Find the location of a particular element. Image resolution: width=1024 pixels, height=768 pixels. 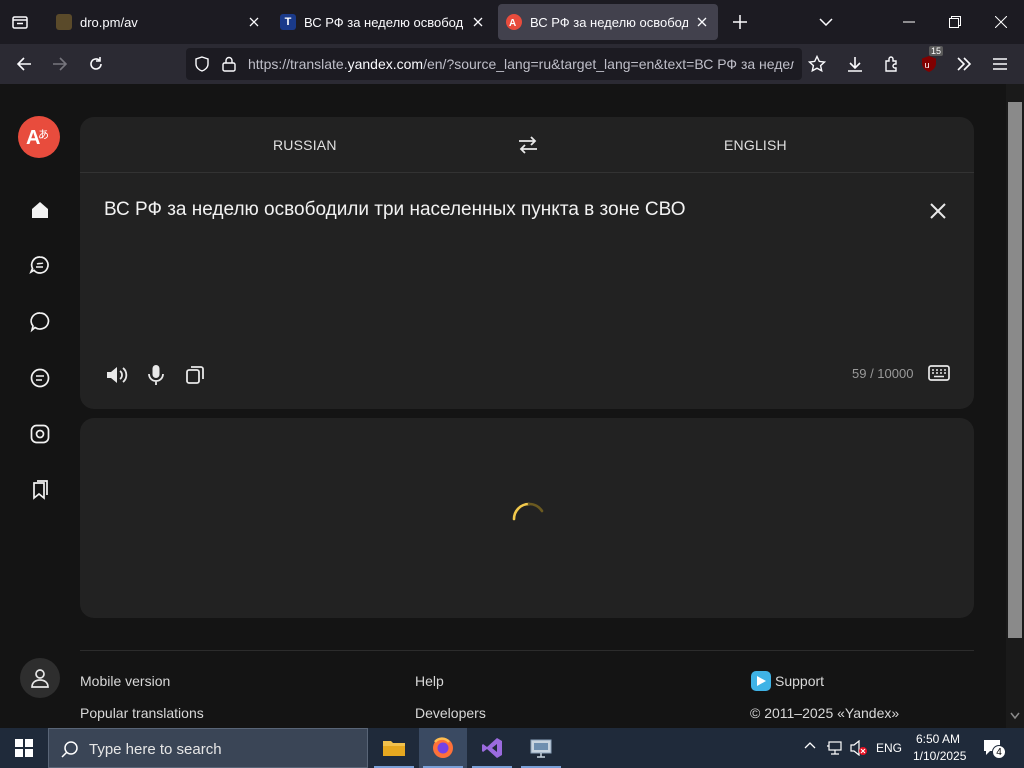

minimize-icon is located at coordinates (909, 22).